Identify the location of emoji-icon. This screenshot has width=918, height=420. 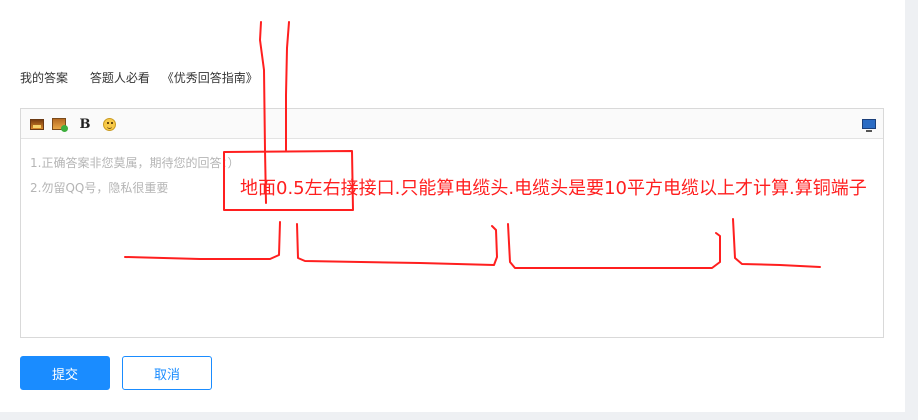
(109, 124).